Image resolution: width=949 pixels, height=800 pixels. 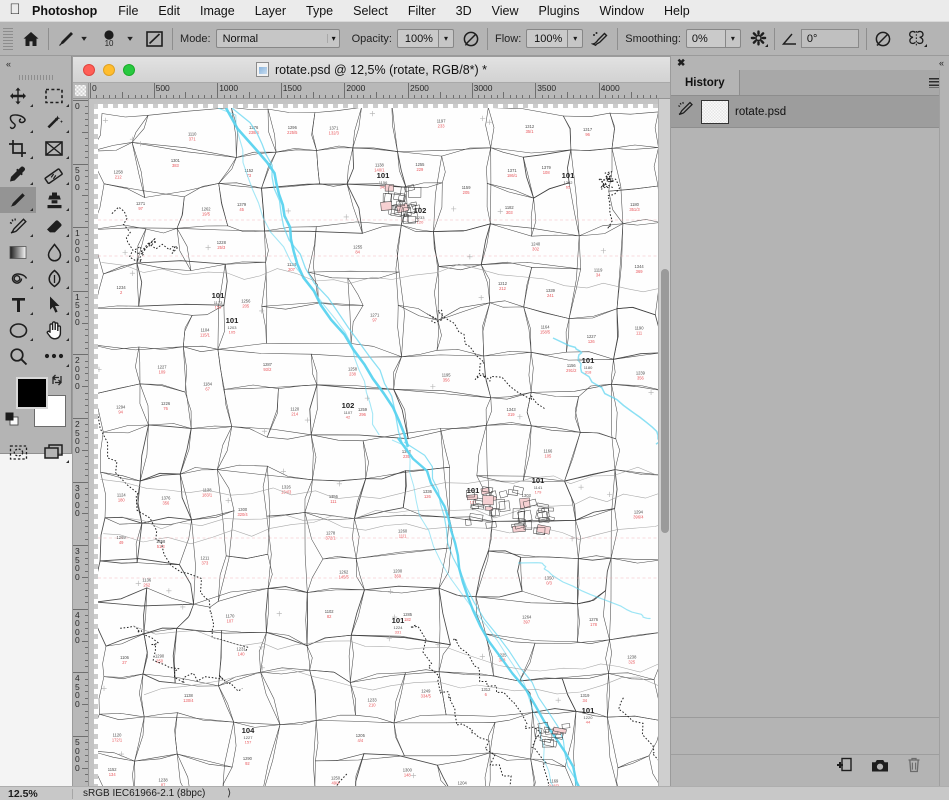 What do you see at coordinates (169, 11) in the screenshot?
I see `menu-edit: Edit` at bounding box center [169, 11].